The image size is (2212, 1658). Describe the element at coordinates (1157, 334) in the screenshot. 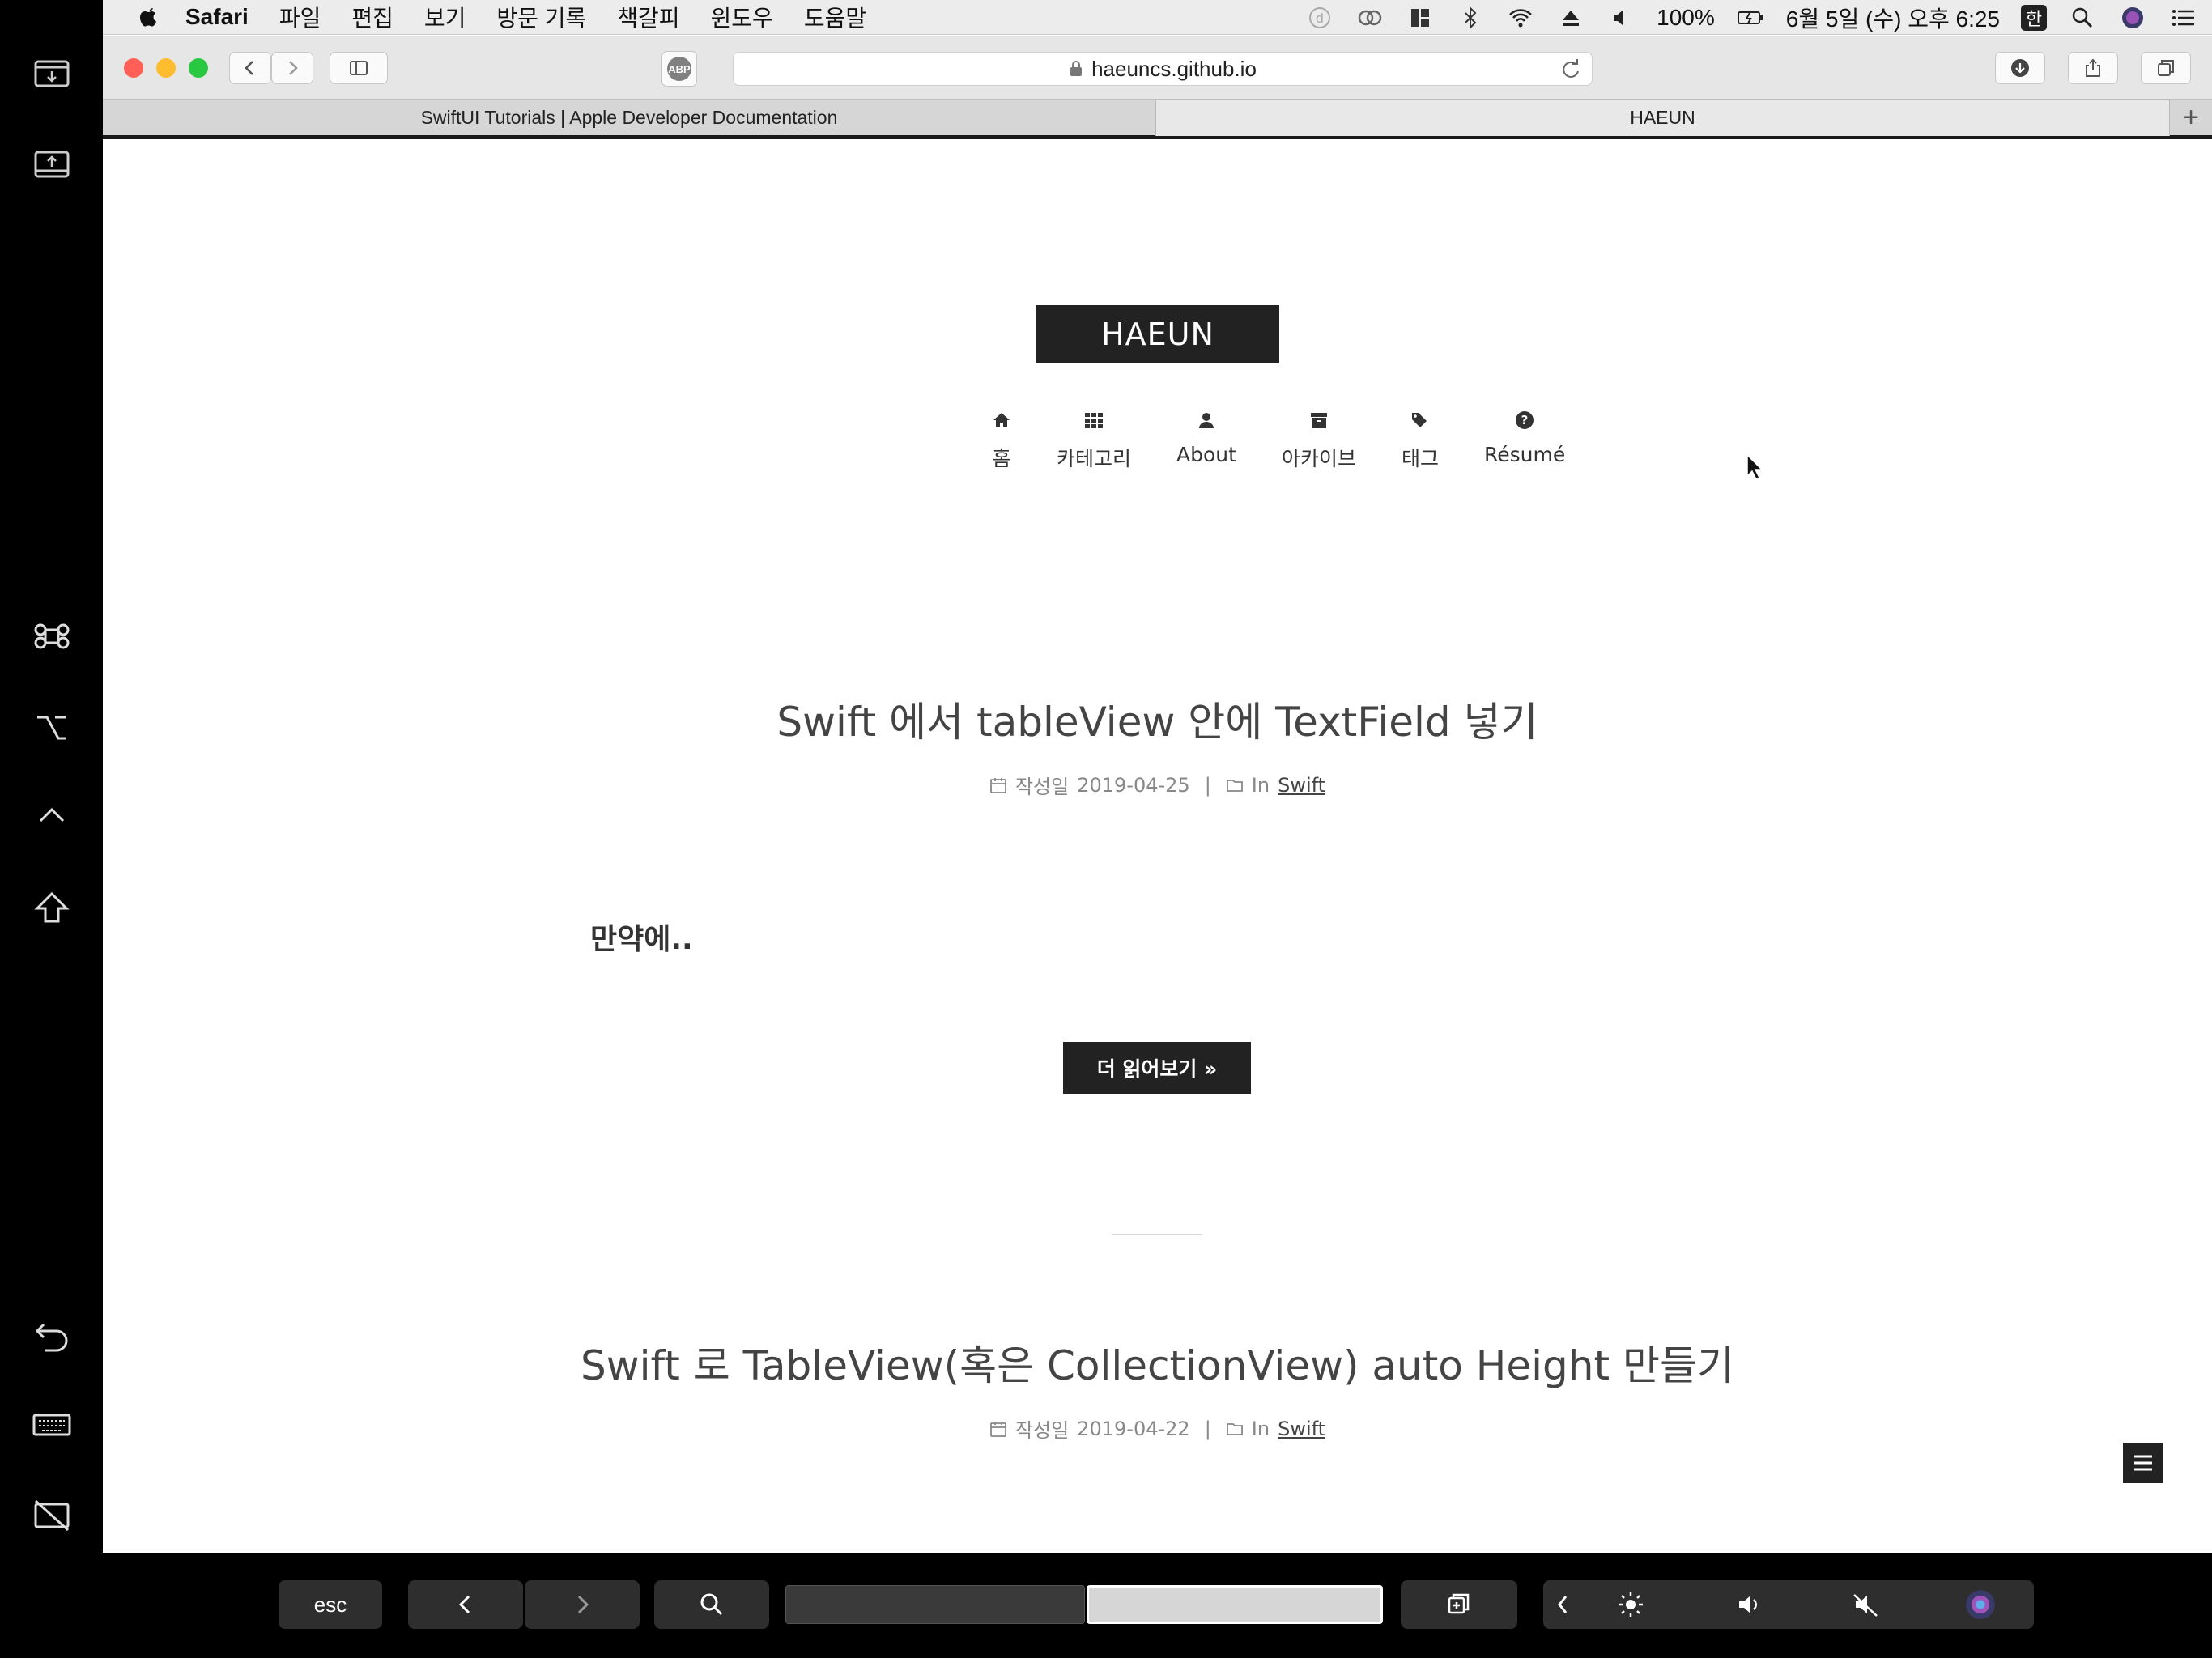

I see `site-brand: HAEUN` at that location.